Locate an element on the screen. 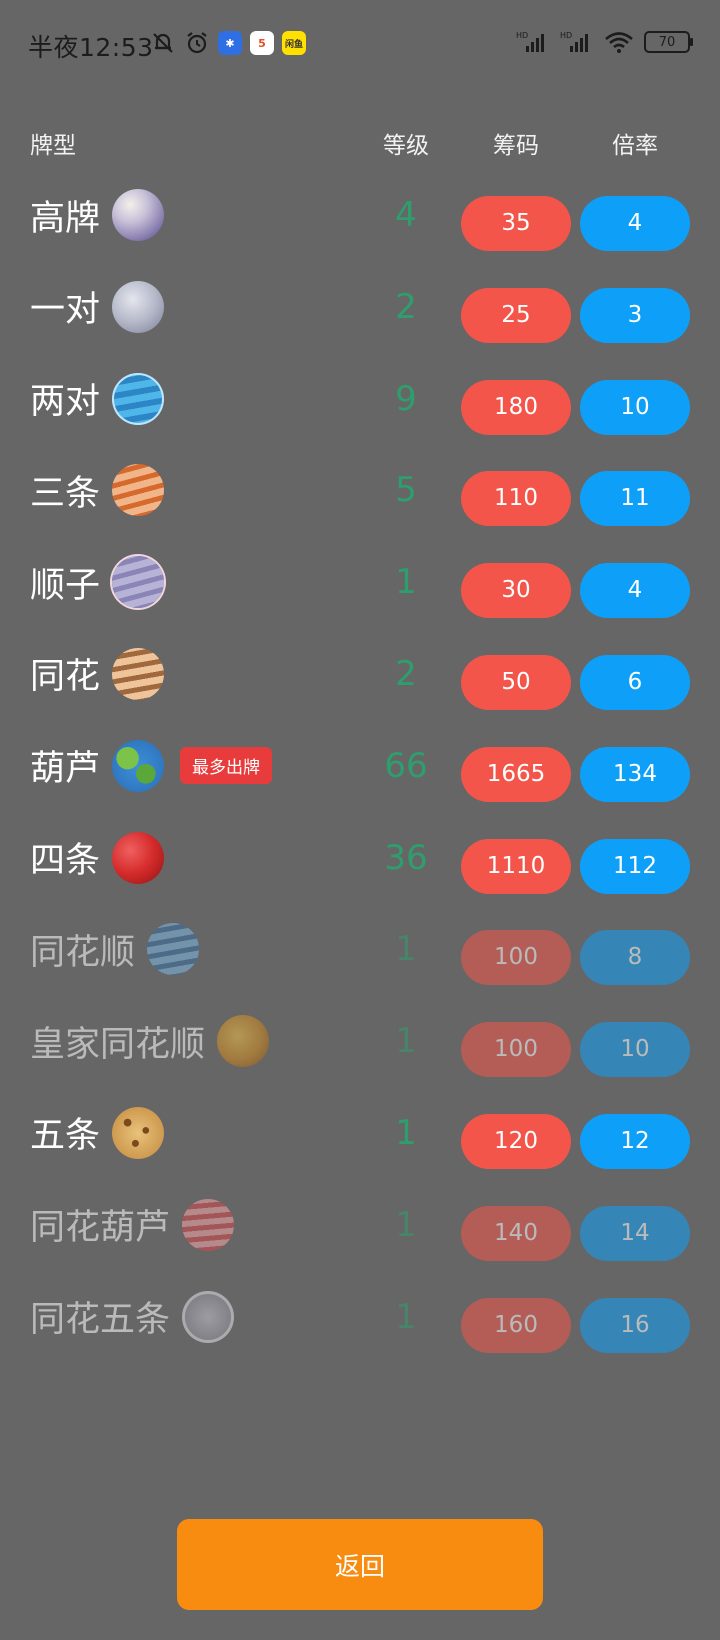 This screenshot has height=1640, width=720. hand-row: 一对 2 25 3 is located at coordinates (360, 322).